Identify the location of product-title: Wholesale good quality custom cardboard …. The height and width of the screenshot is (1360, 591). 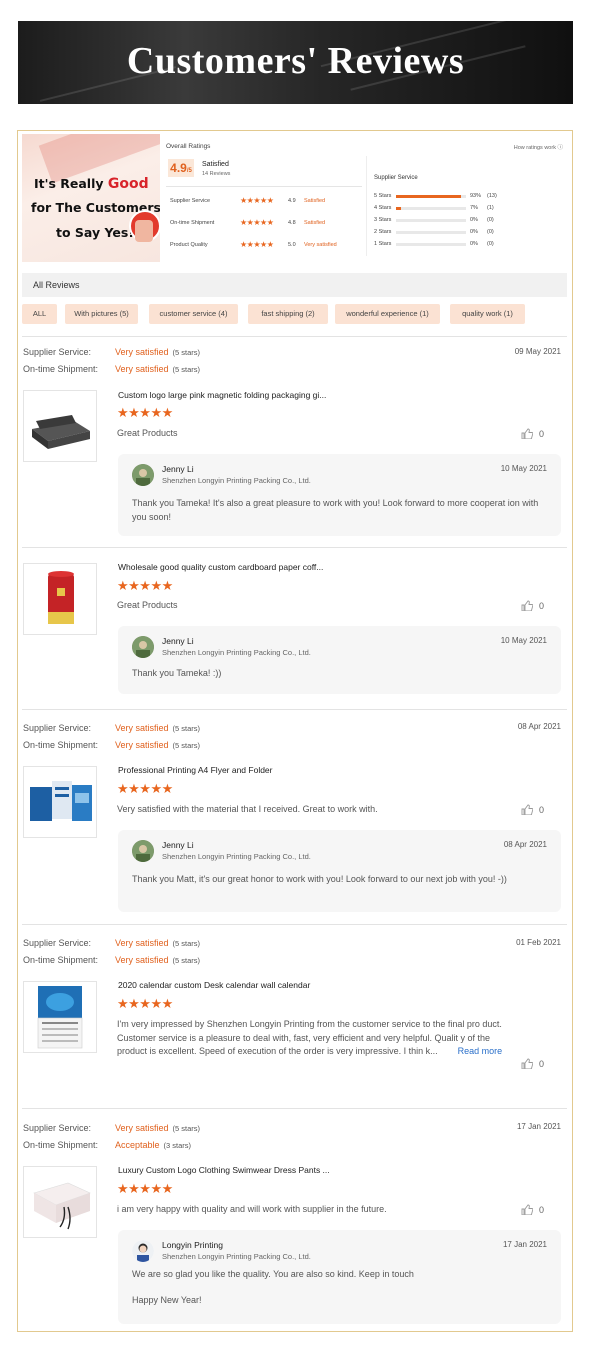
(220, 567).